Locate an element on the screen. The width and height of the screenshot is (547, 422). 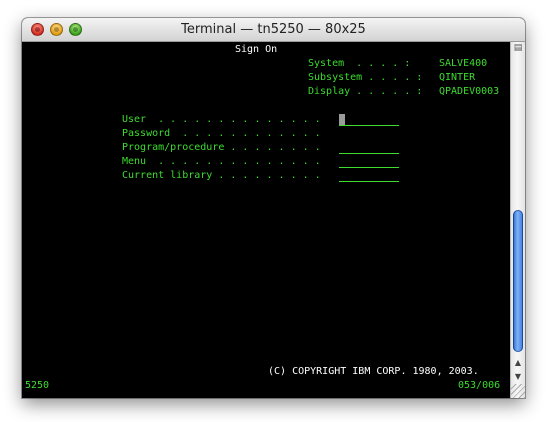
display-value: QPADEV0003 is located at coordinates (469, 91).